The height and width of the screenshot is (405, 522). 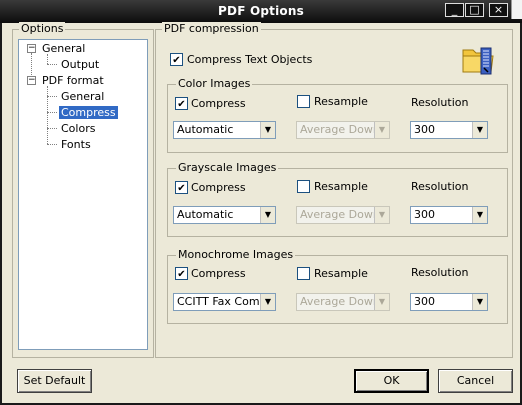 I want to click on grayscale-resample-checkbox, so click(x=303, y=186).